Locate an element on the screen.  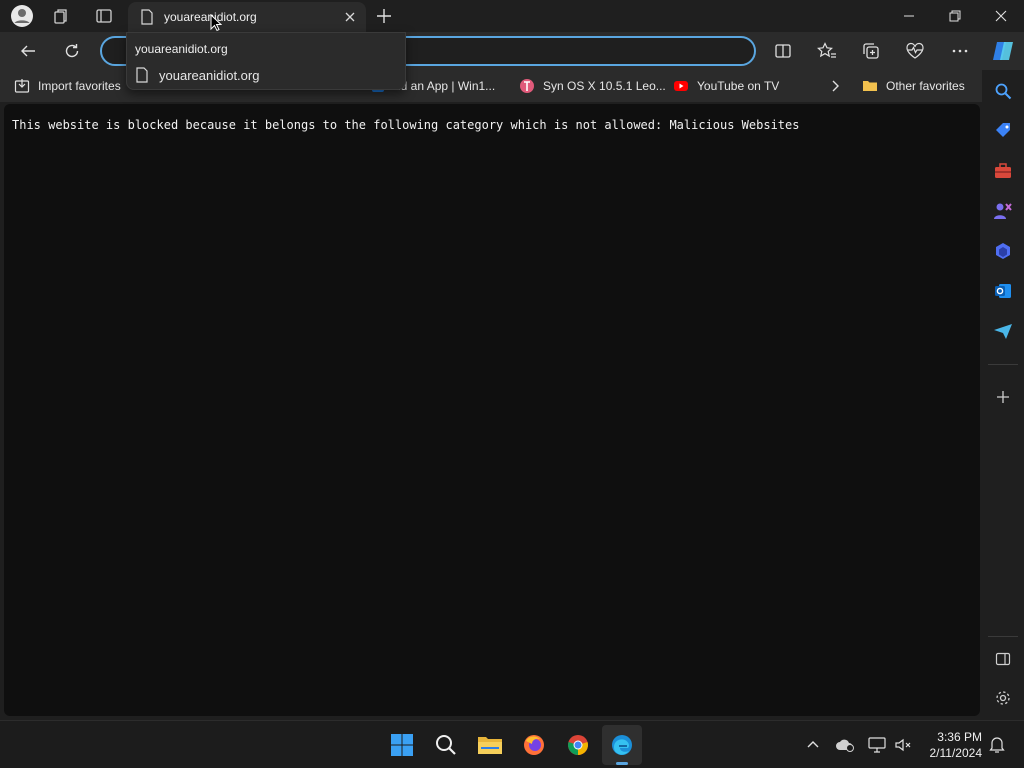
sidebar-hide-button is located at coordinates (1003, 659).